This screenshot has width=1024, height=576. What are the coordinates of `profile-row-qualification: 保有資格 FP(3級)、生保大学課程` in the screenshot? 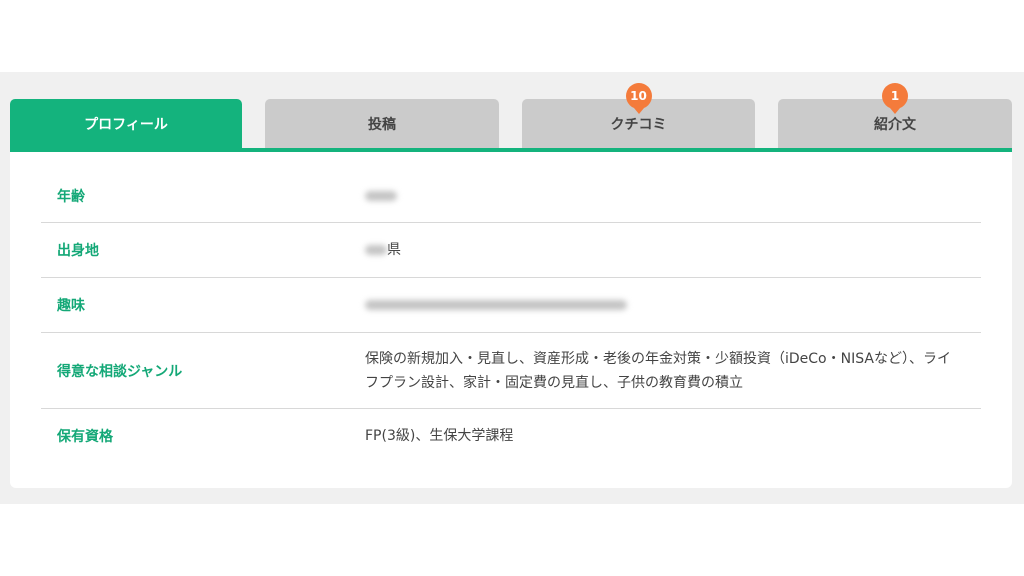 It's located at (511, 436).